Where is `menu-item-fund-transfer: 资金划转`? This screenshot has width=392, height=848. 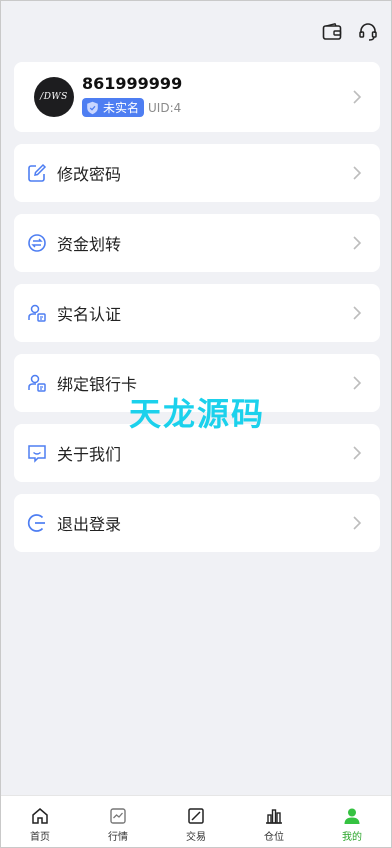 menu-item-fund-transfer: 资金划转 is located at coordinates (197, 243).